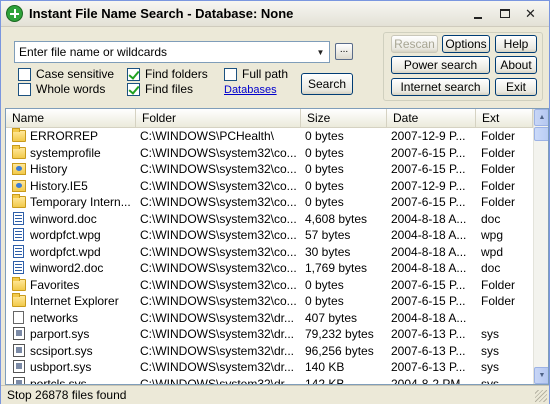 This screenshot has height=404, width=550. I want to click on column-header-ext: Ext, so click(504, 118).